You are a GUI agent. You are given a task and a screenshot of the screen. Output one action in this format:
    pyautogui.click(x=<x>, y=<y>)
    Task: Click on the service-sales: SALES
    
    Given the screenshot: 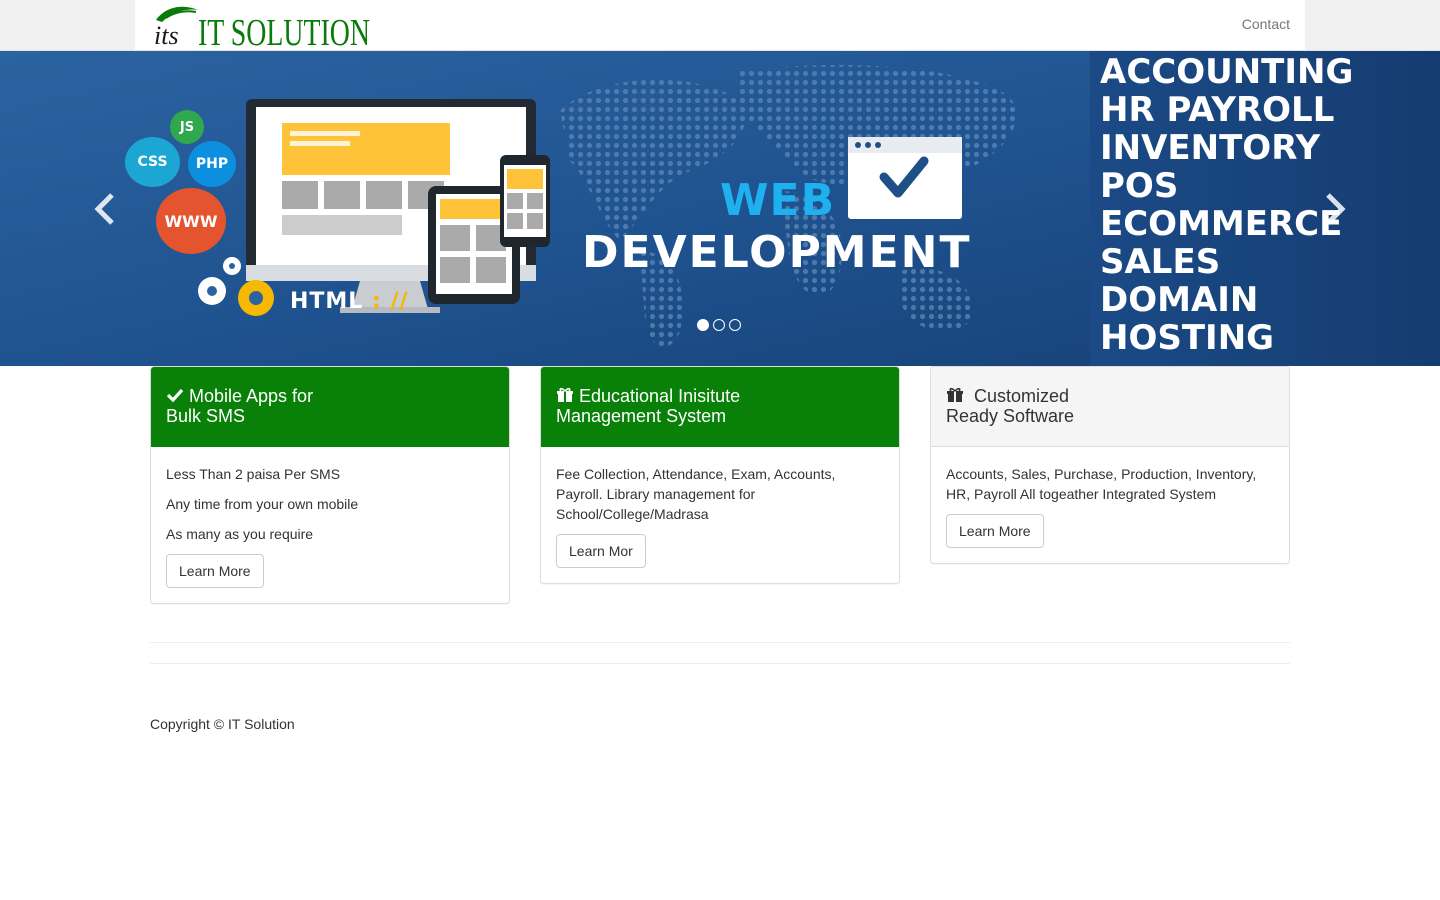 What is the action you would take?
    pyautogui.click(x=1160, y=262)
    